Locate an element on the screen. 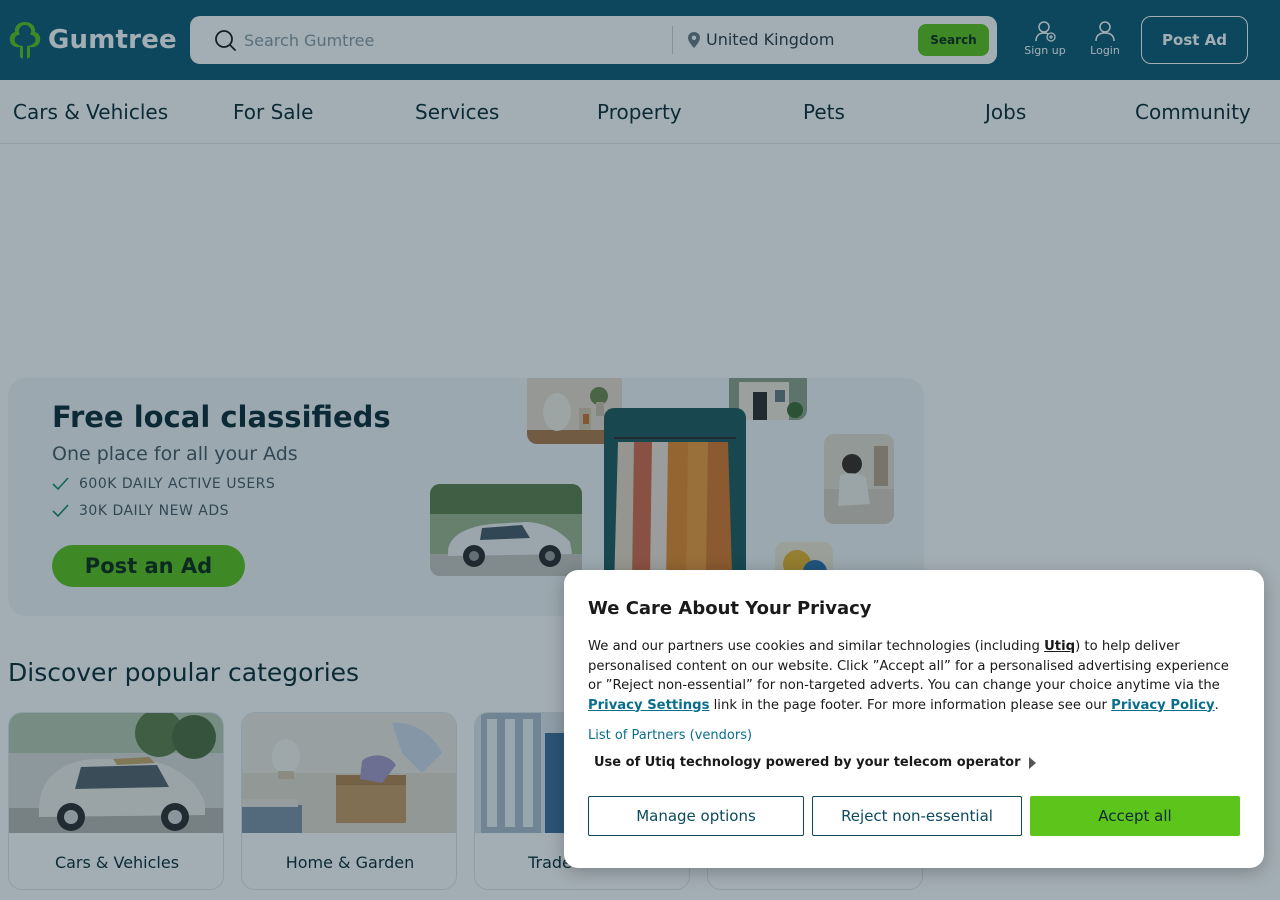  manage-options-button: Manage options is located at coordinates (696, 816).